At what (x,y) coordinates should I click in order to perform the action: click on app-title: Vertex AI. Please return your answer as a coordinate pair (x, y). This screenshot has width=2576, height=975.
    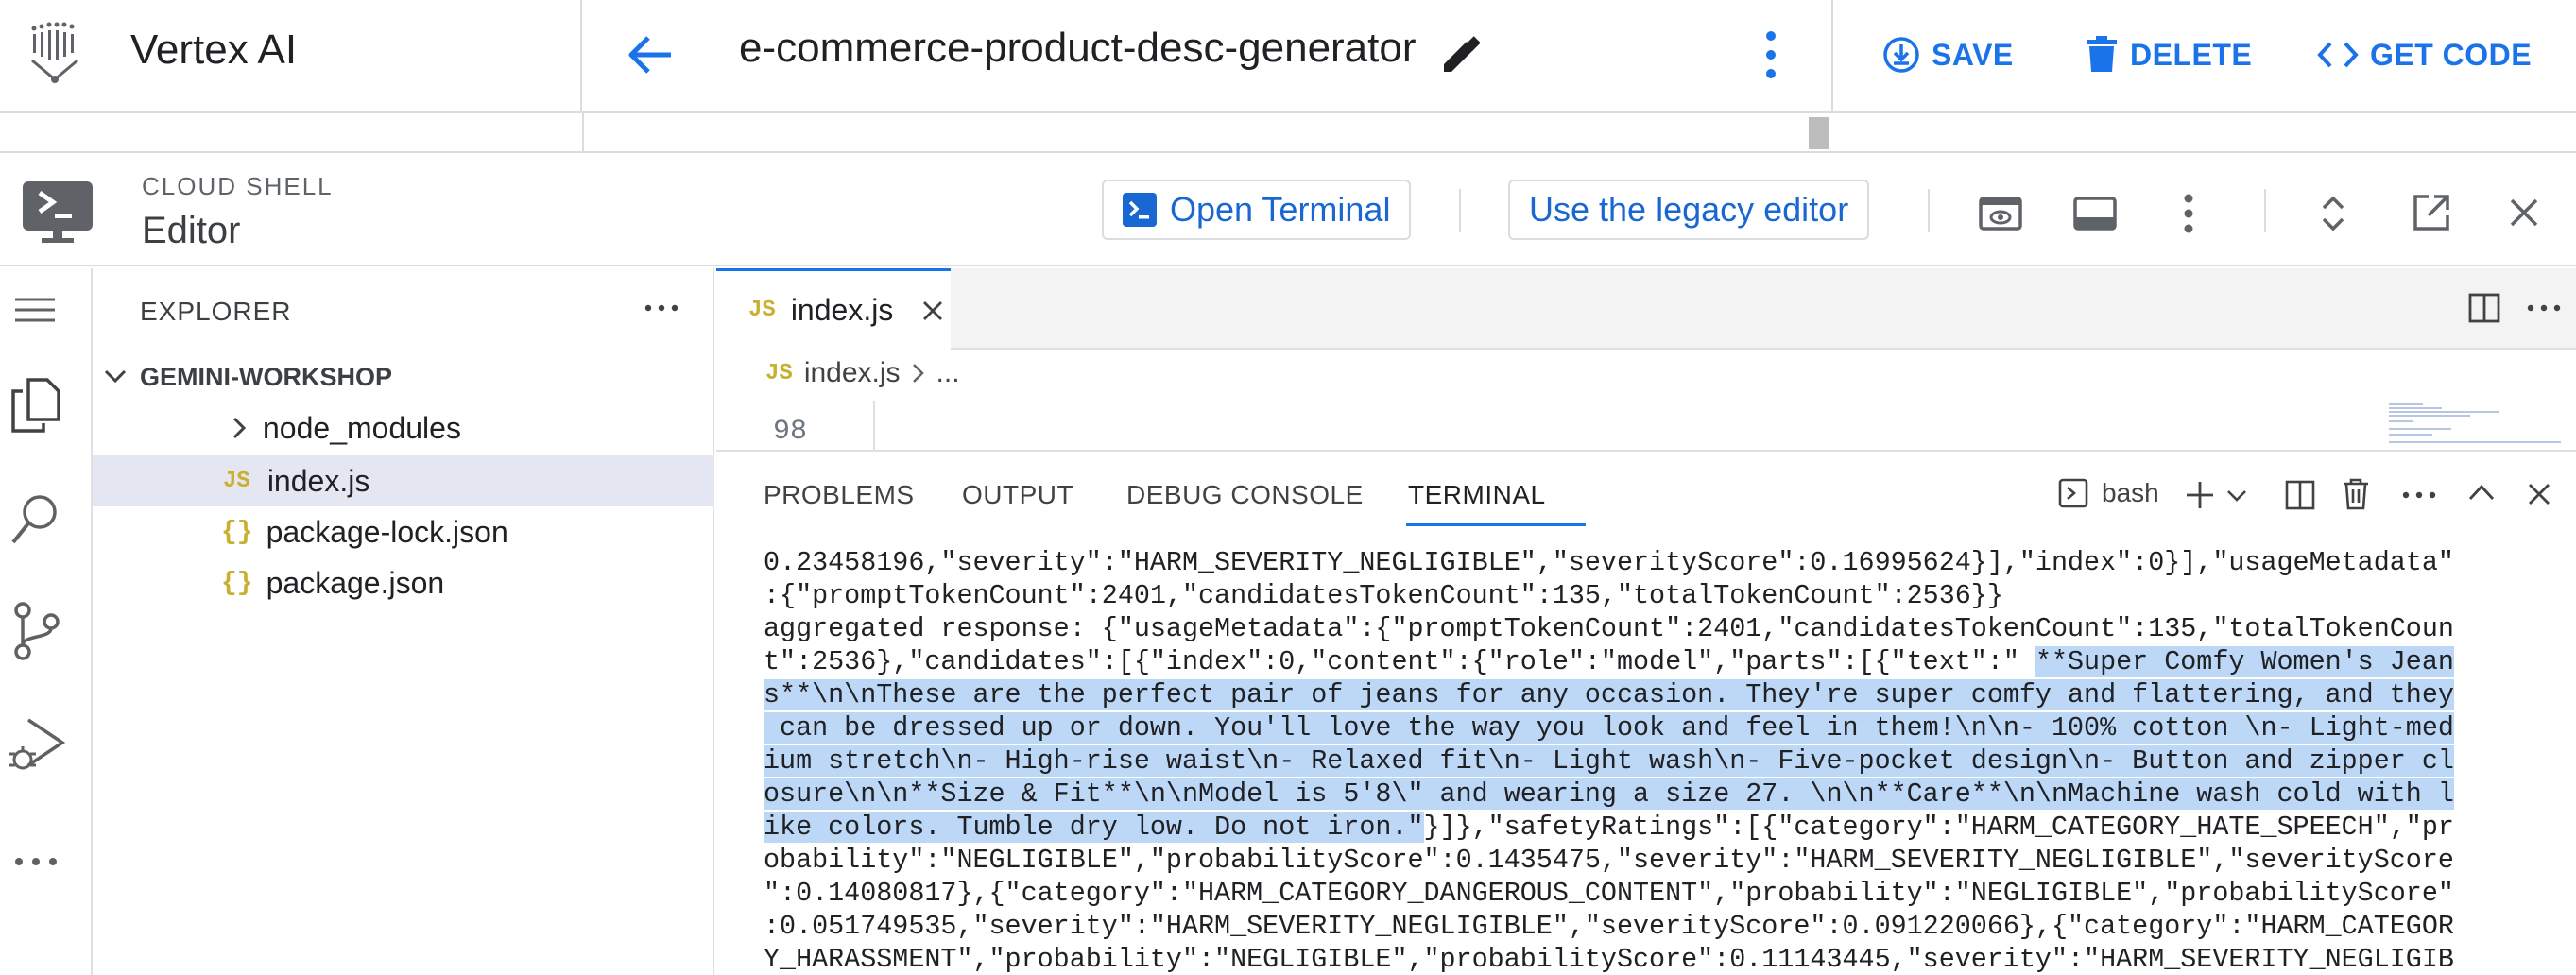
    Looking at the image, I should click on (214, 50).